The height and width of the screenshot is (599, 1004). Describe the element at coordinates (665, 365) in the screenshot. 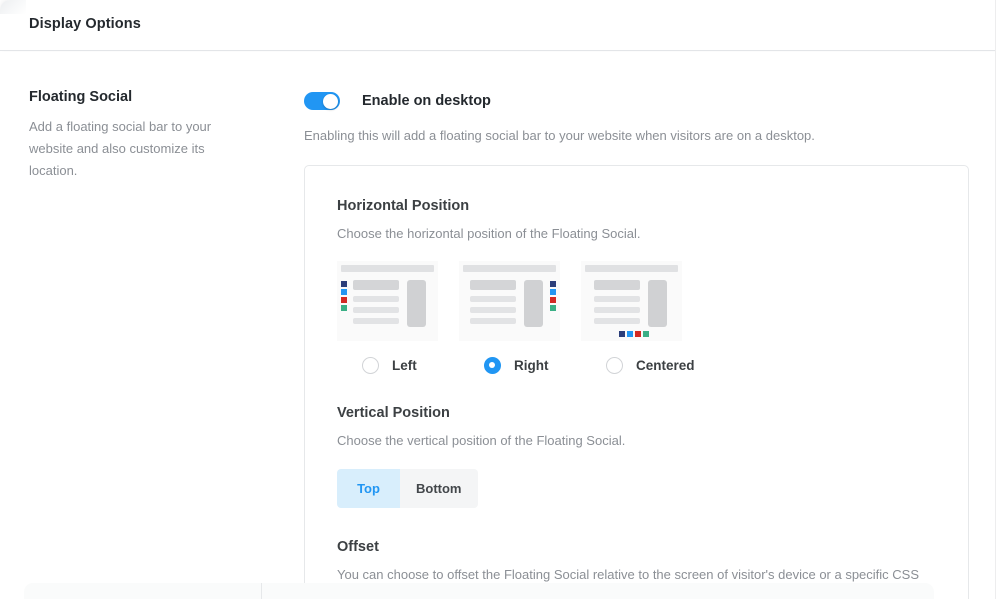

I see `radio-label-centered: Centered` at that location.